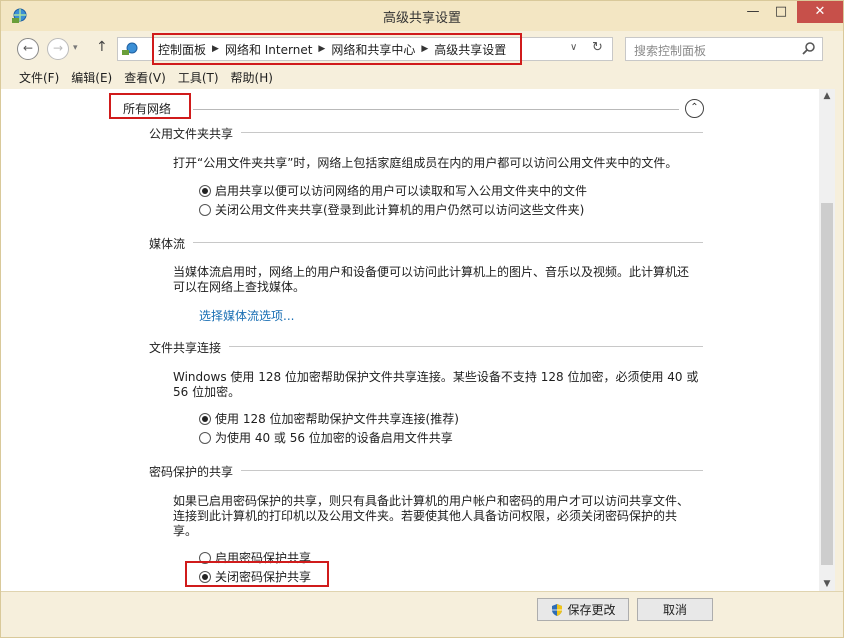 The width and height of the screenshot is (844, 638). What do you see at coordinates (827, 96) in the screenshot?
I see `scroll-up-icon: ▲` at bounding box center [827, 96].